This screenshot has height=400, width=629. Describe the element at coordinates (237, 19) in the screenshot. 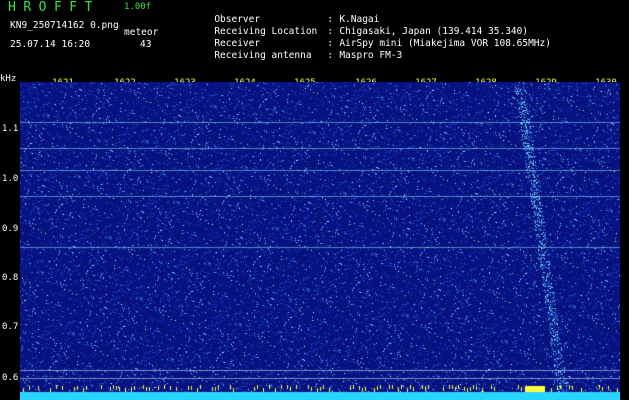

I see `info-key: Observer` at that location.